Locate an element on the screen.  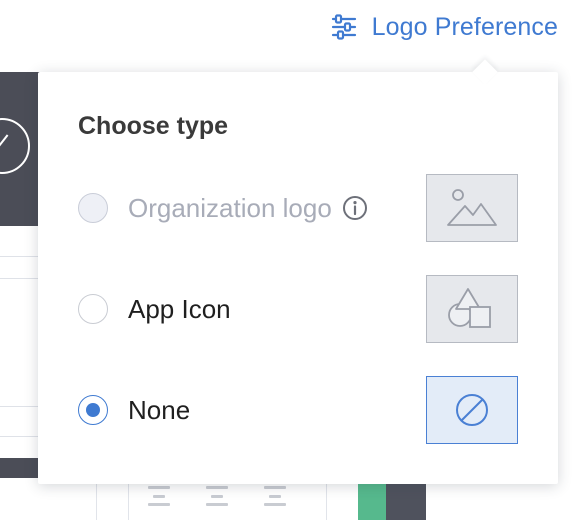
sliders-icon is located at coordinates (343, 27).